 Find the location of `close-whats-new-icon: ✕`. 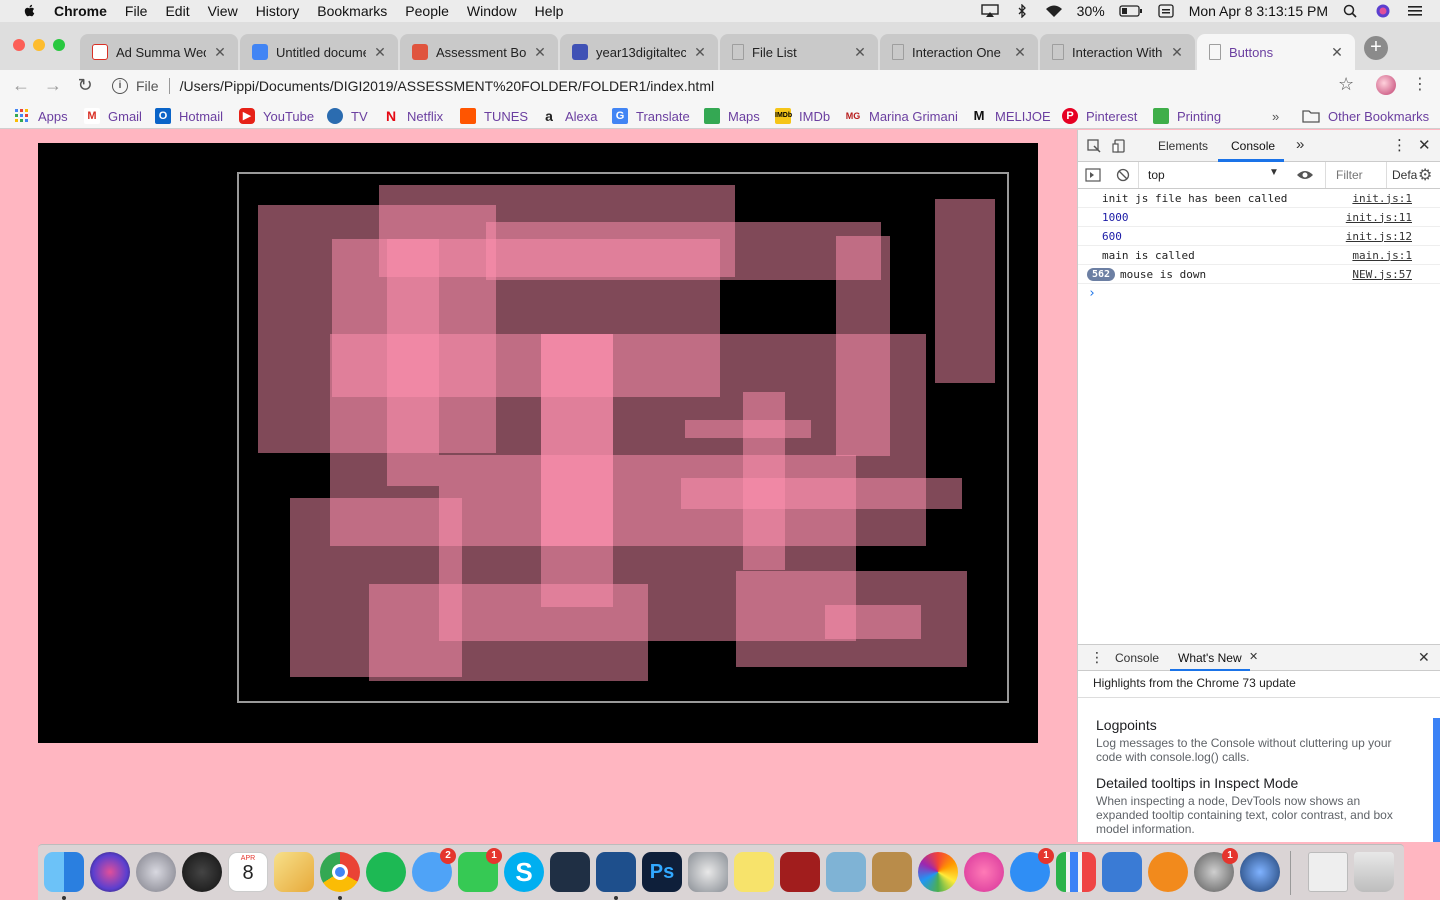

close-whats-new-icon: ✕ is located at coordinates (1253, 656).